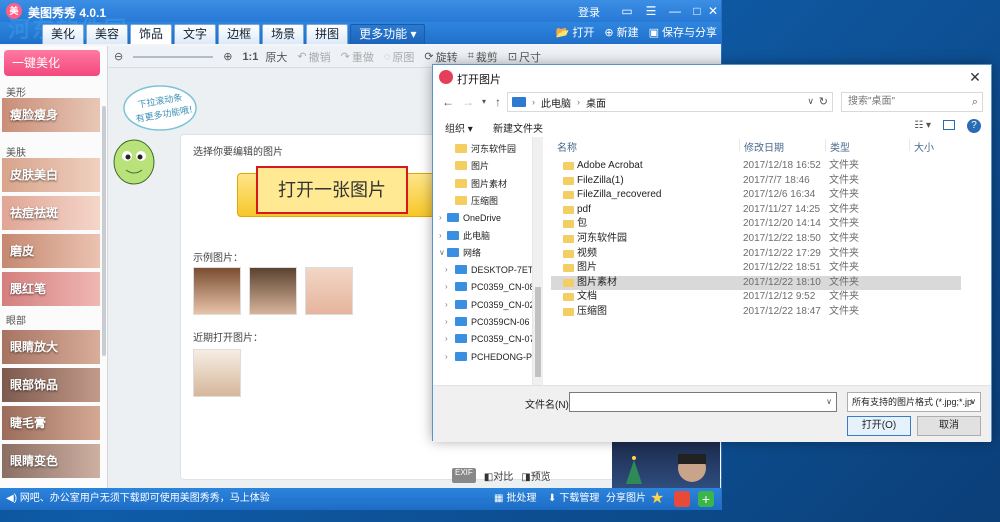 Image resolution: width=1000 pixels, height=522 pixels. Describe the element at coordinates (575, 33) in the screenshot. I see `open-file-button: 📂 打开` at that location.